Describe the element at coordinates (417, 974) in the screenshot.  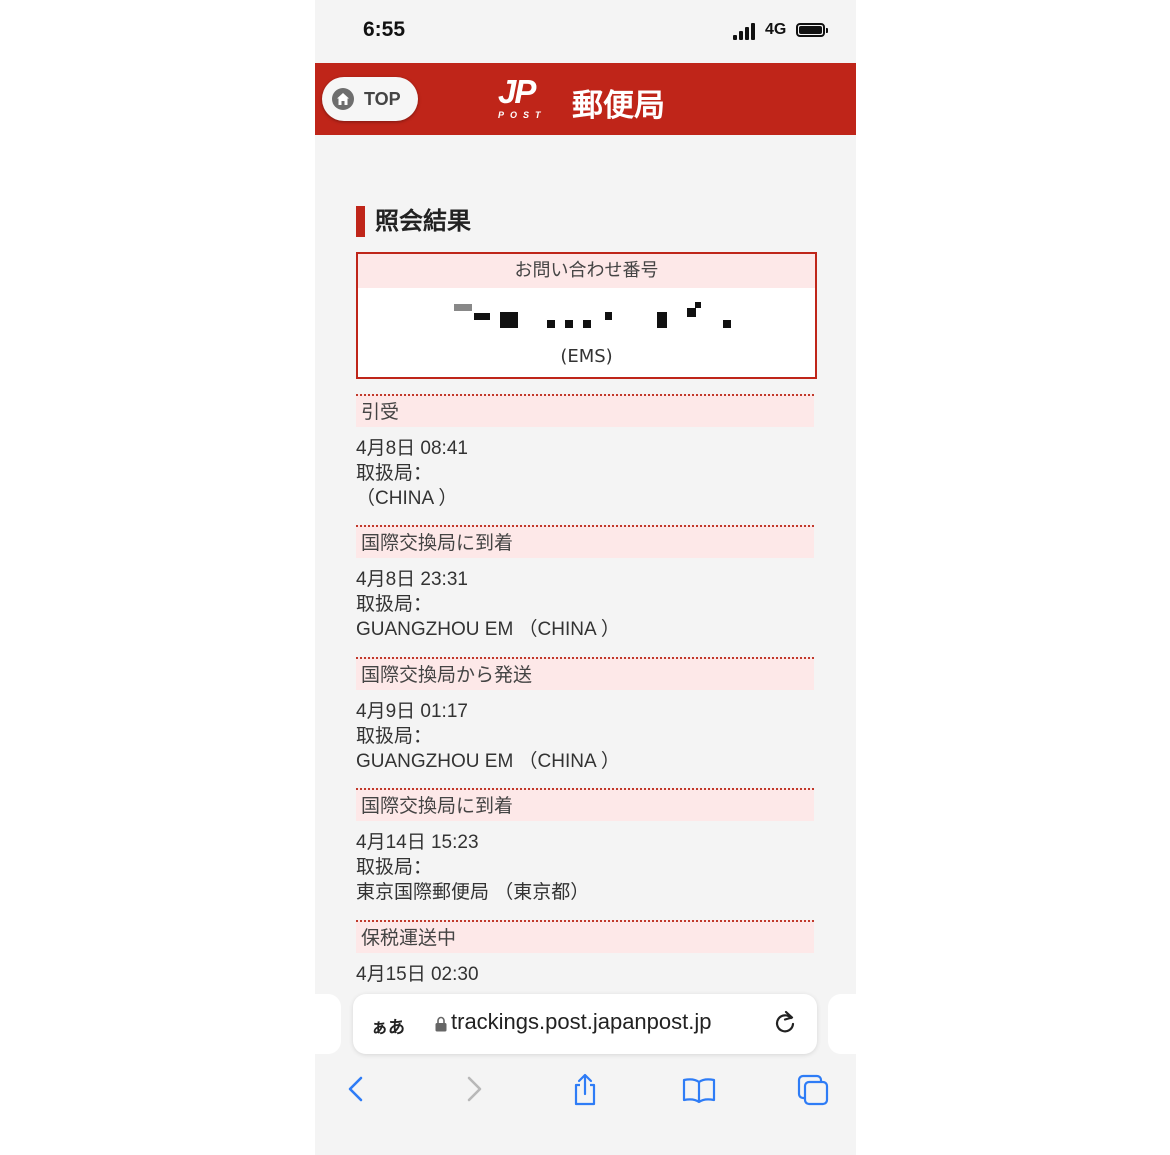
I see `event-datetime: 4月15日 02:30` at that location.